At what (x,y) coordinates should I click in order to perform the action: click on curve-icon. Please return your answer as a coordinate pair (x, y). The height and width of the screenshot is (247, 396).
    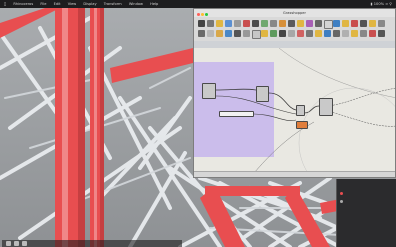
    Looking at the image, I should click on (237, 23).